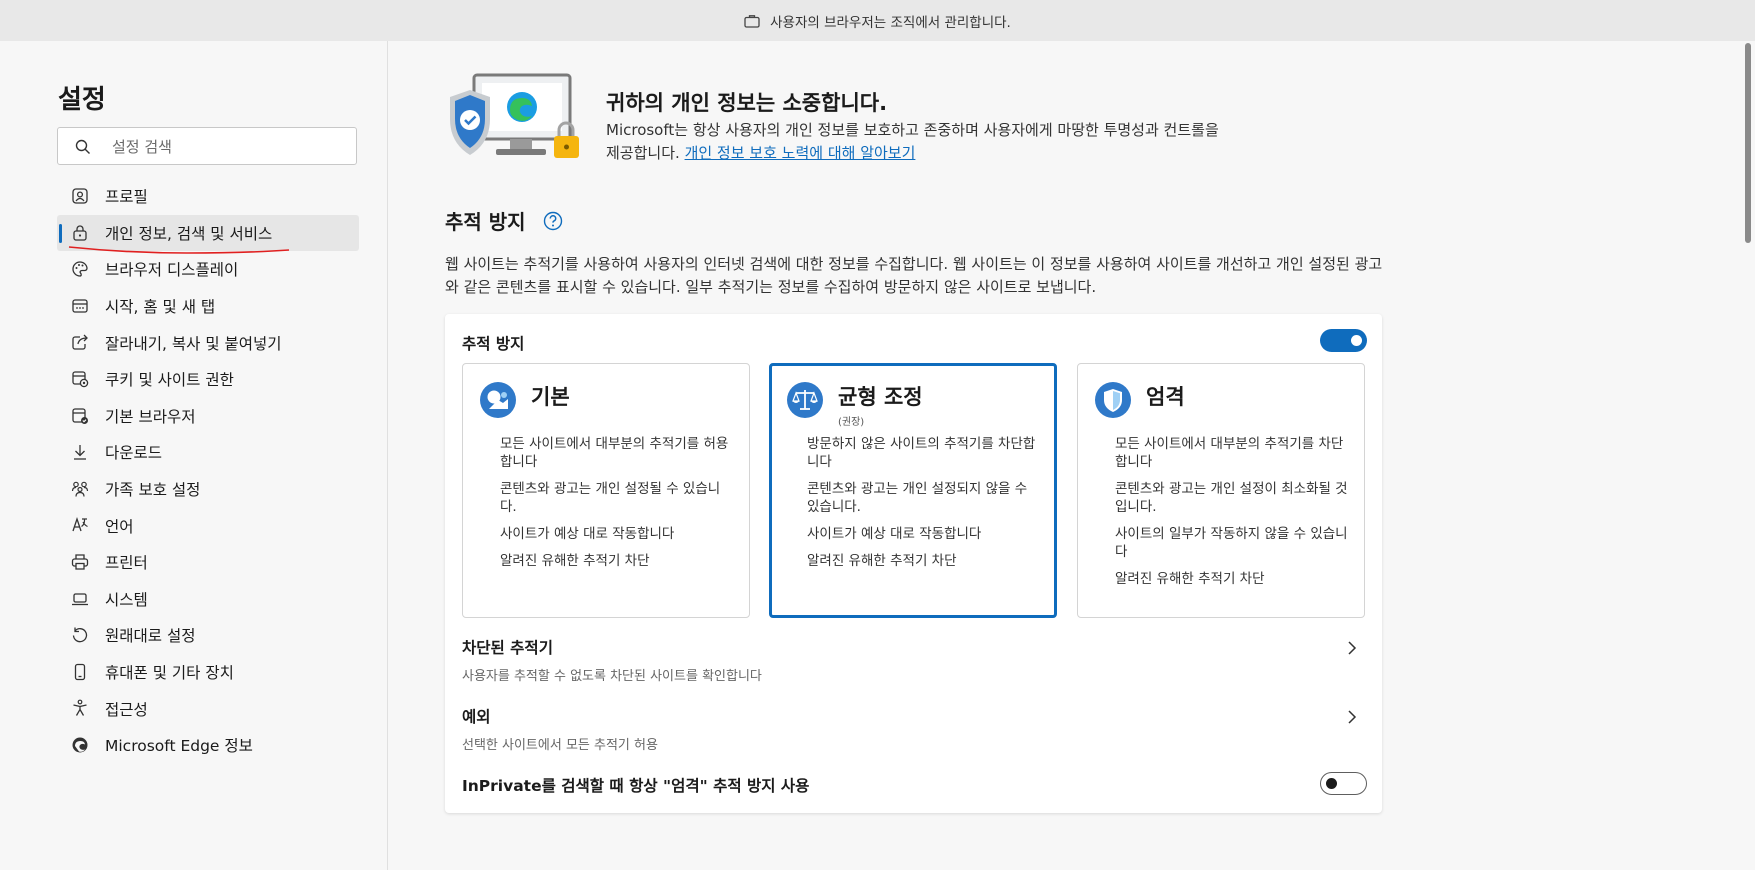 Image resolution: width=1755 pixels, height=870 pixels. What do you see at coordinates (1748, 143) in the screenshot?
I see `scrollbar-thumb` at bounding box center [1748, 143].